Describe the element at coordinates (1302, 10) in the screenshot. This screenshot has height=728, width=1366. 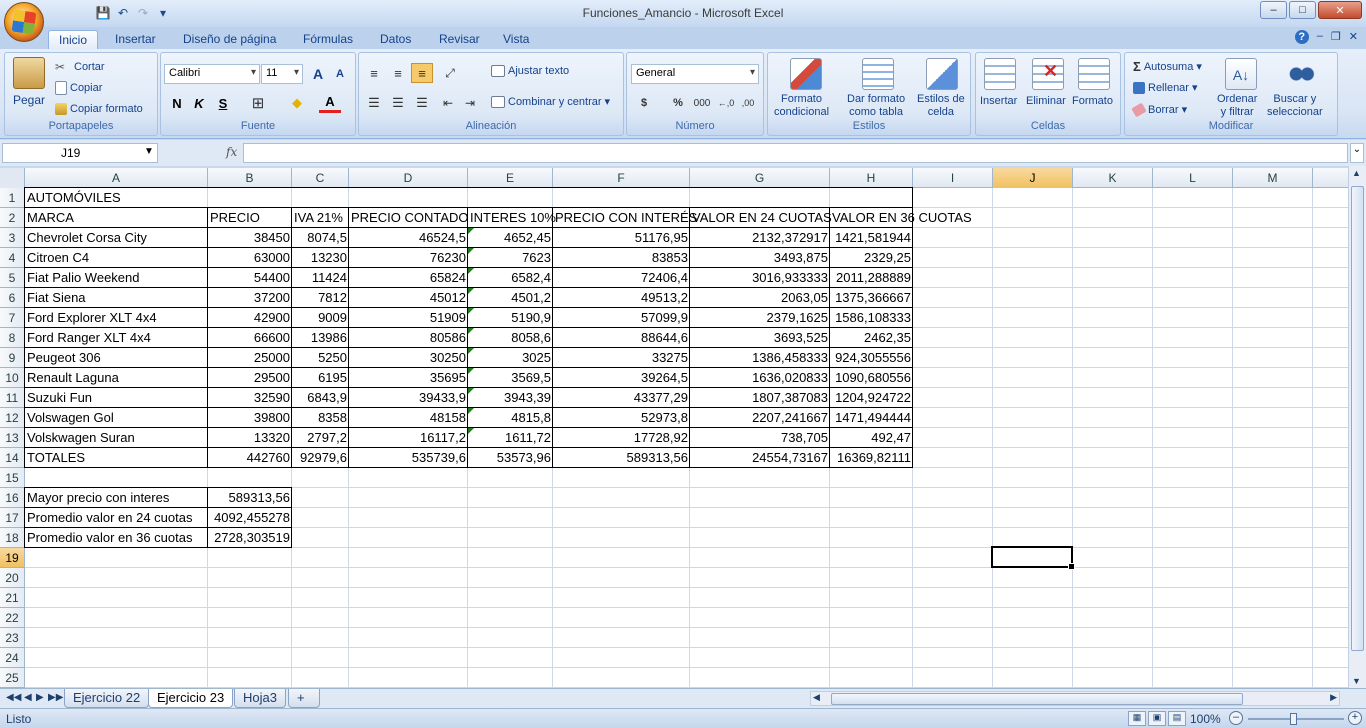
I see `maximize-button: □` at that location.